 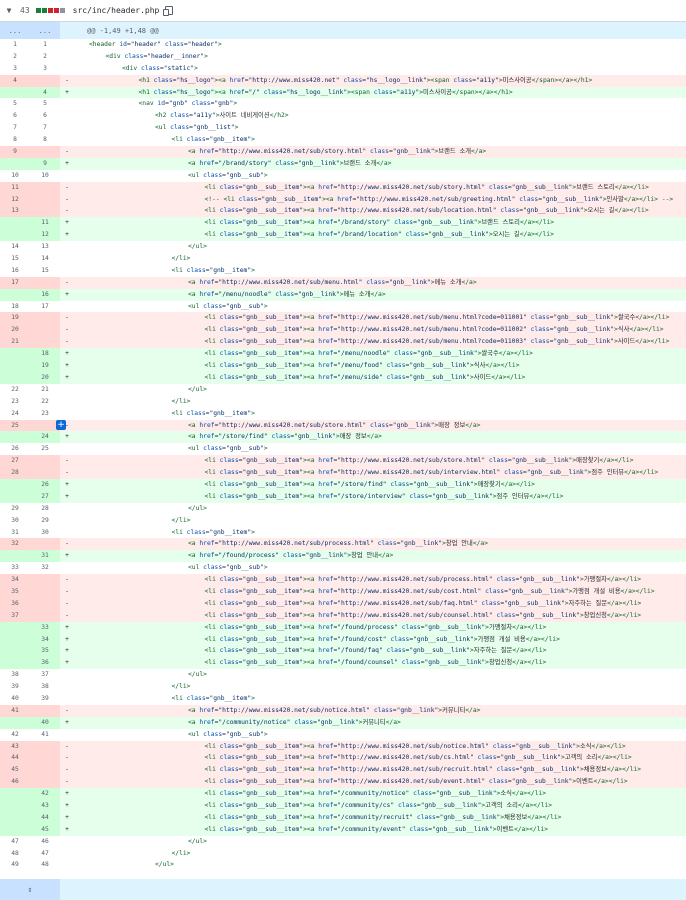 I want to click on line-number-old: 16, so click(x=15, y=271).